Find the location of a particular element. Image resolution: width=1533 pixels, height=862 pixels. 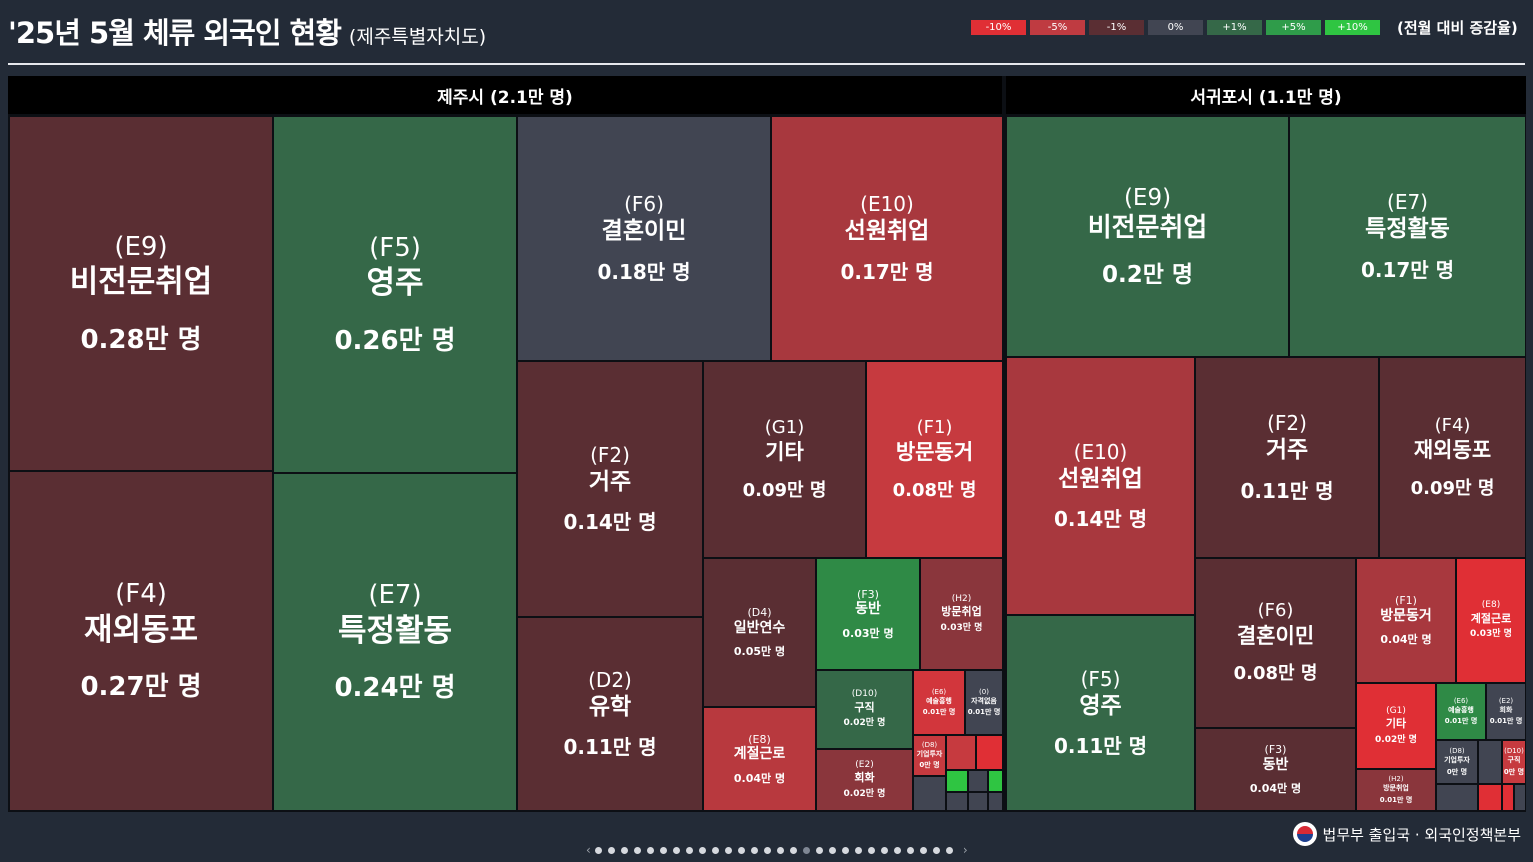

legend-caption: (전월 대비 증감율) is located at coordinates (1457, 28).